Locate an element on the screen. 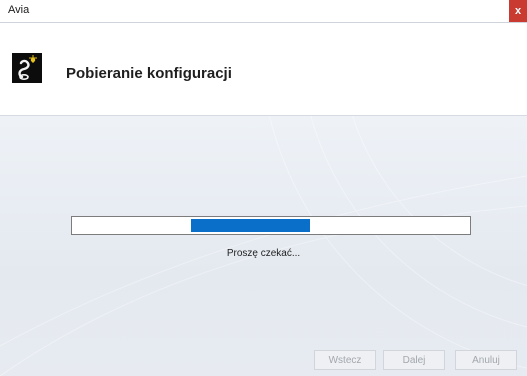  page-title: Pobieranie konfiguracji is located at coordinates (149, 73).